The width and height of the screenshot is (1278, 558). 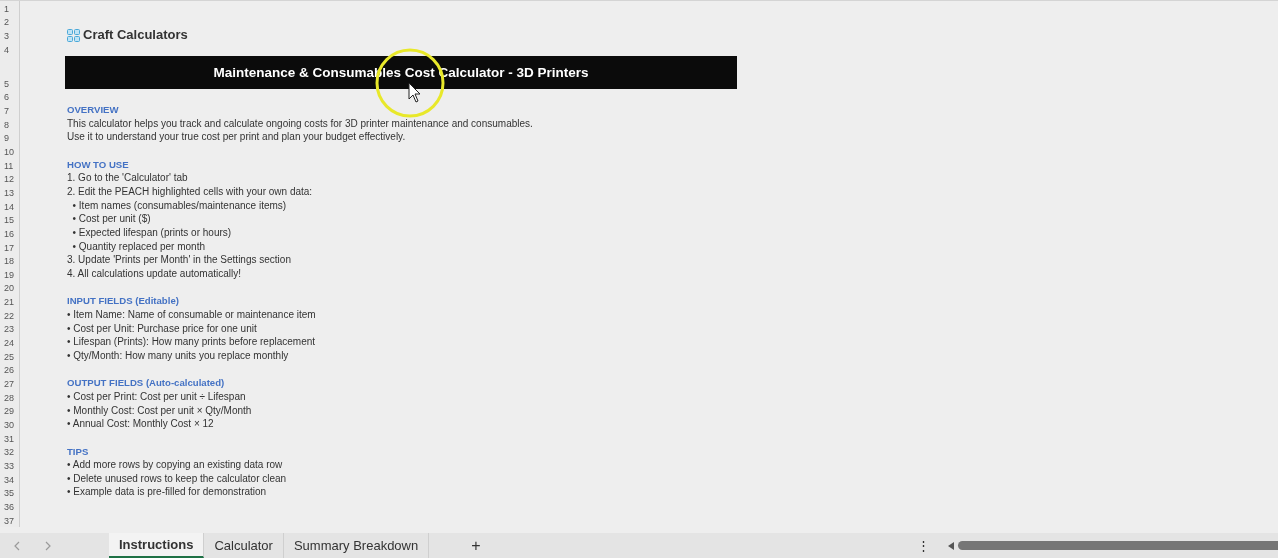 I want to click on section-heading: INPUT FIELDS (Editable), so click(x=123, y=301).